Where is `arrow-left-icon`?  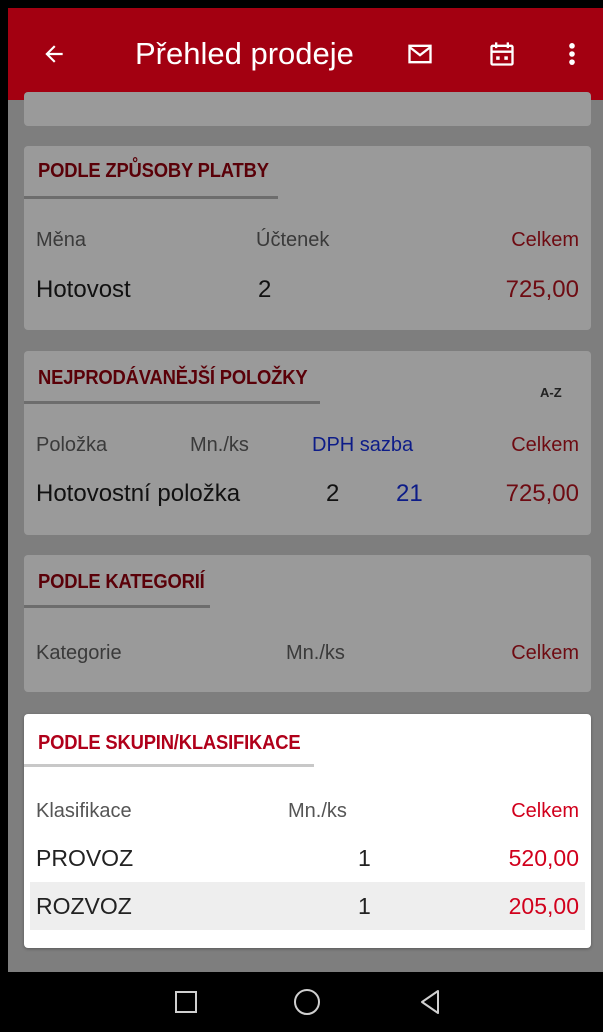 arrow-left-icon is located at coordinates (54, 54).